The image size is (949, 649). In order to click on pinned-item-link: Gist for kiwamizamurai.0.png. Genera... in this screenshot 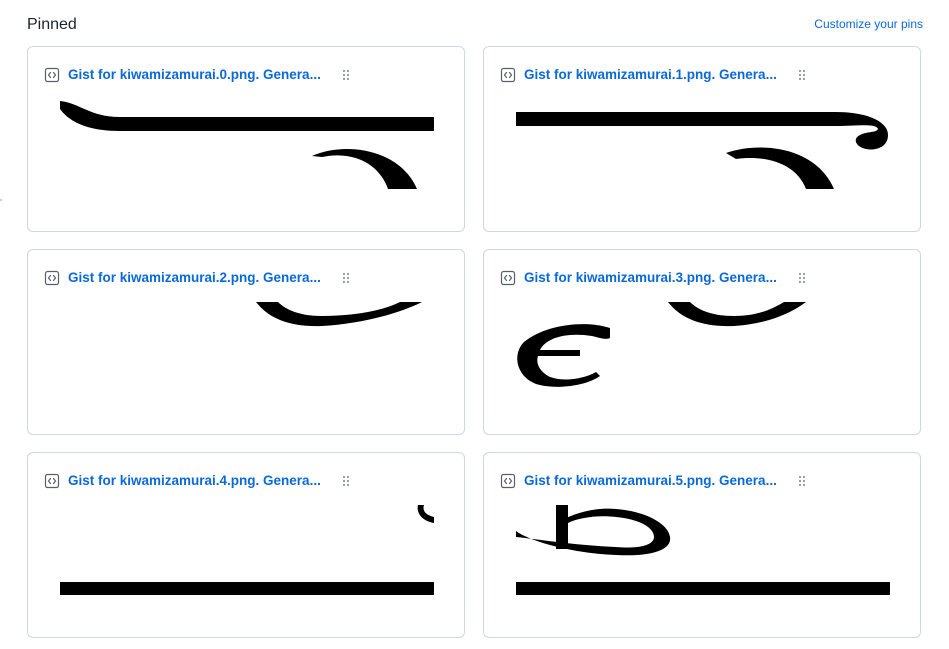, I will do `click(194, 74)`.